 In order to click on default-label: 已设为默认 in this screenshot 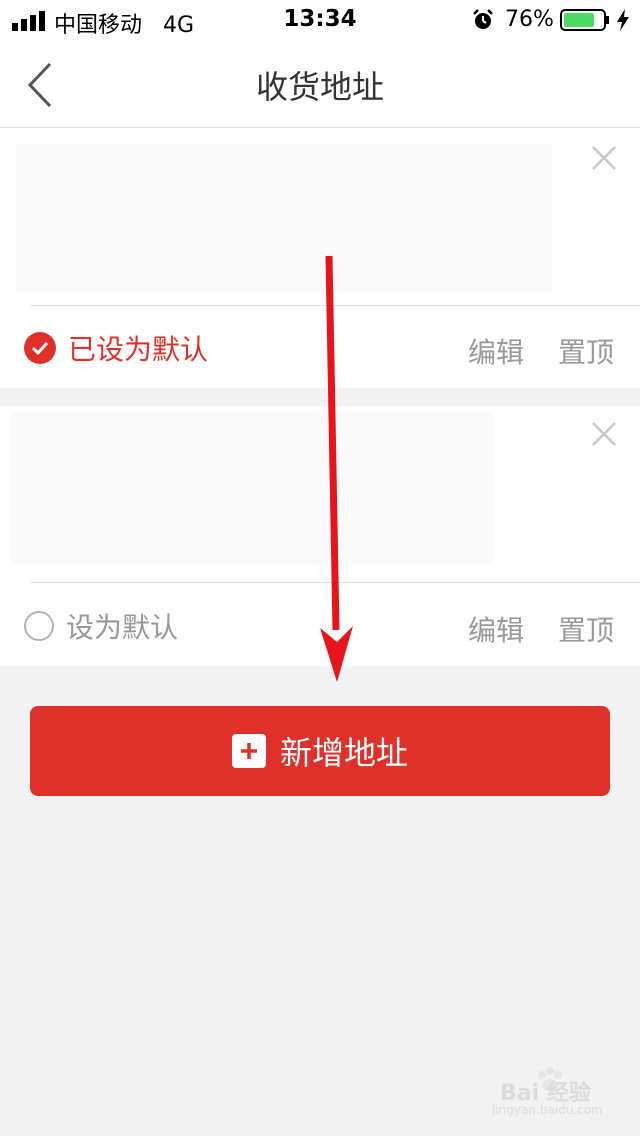, I will do `click(138, 349)`.